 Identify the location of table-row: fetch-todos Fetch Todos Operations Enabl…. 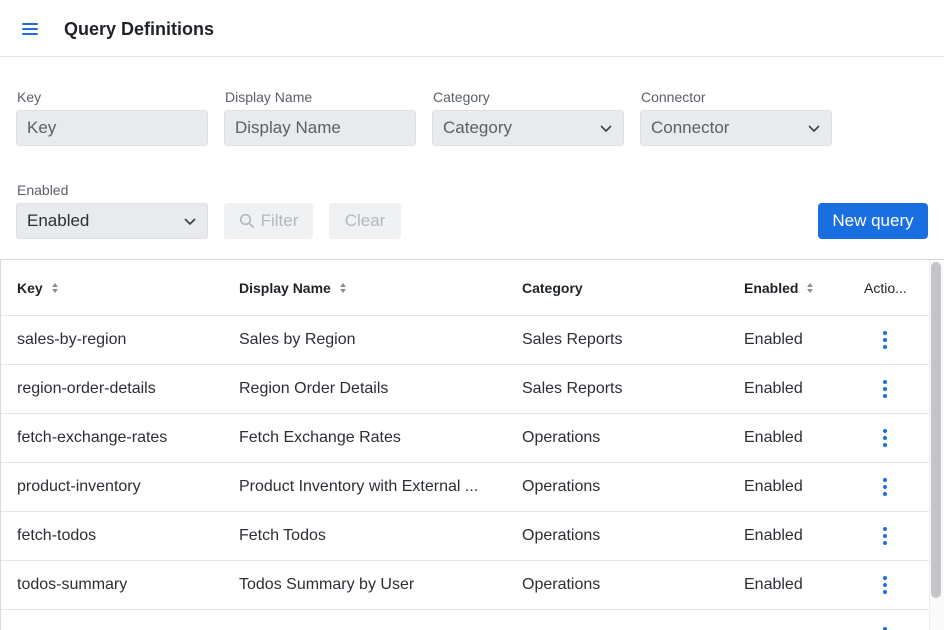
(465, 536).